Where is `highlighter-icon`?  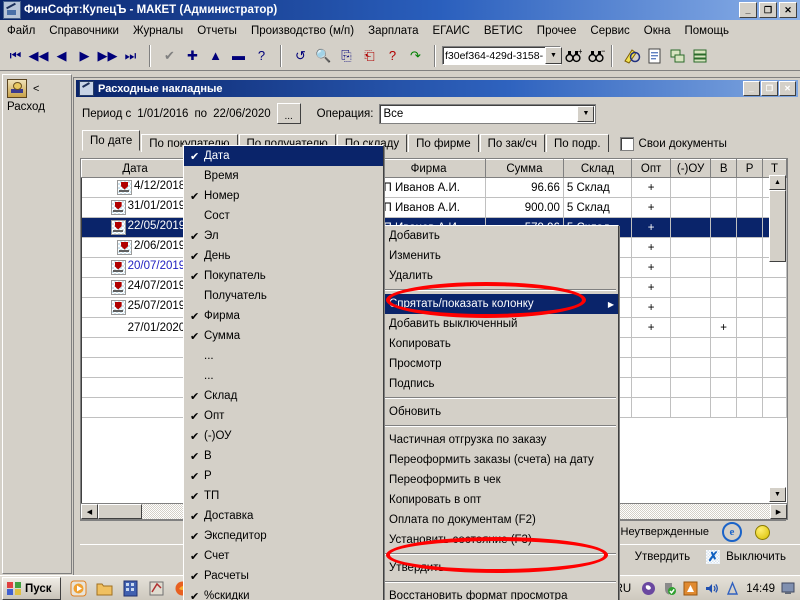 highlighter-icon is located at coordinates (631, 56).